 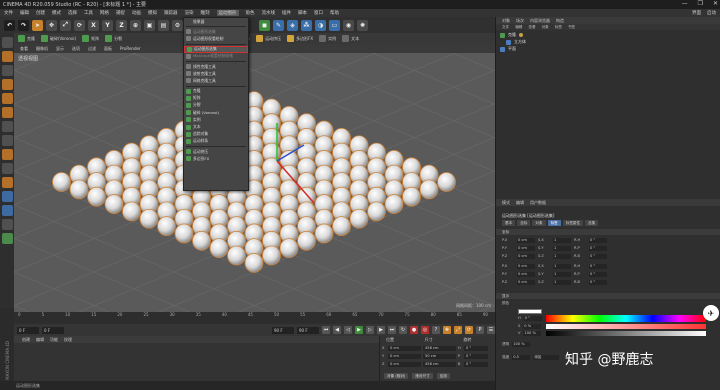 I want to click on color-swatch, so click(x=530, y=311).